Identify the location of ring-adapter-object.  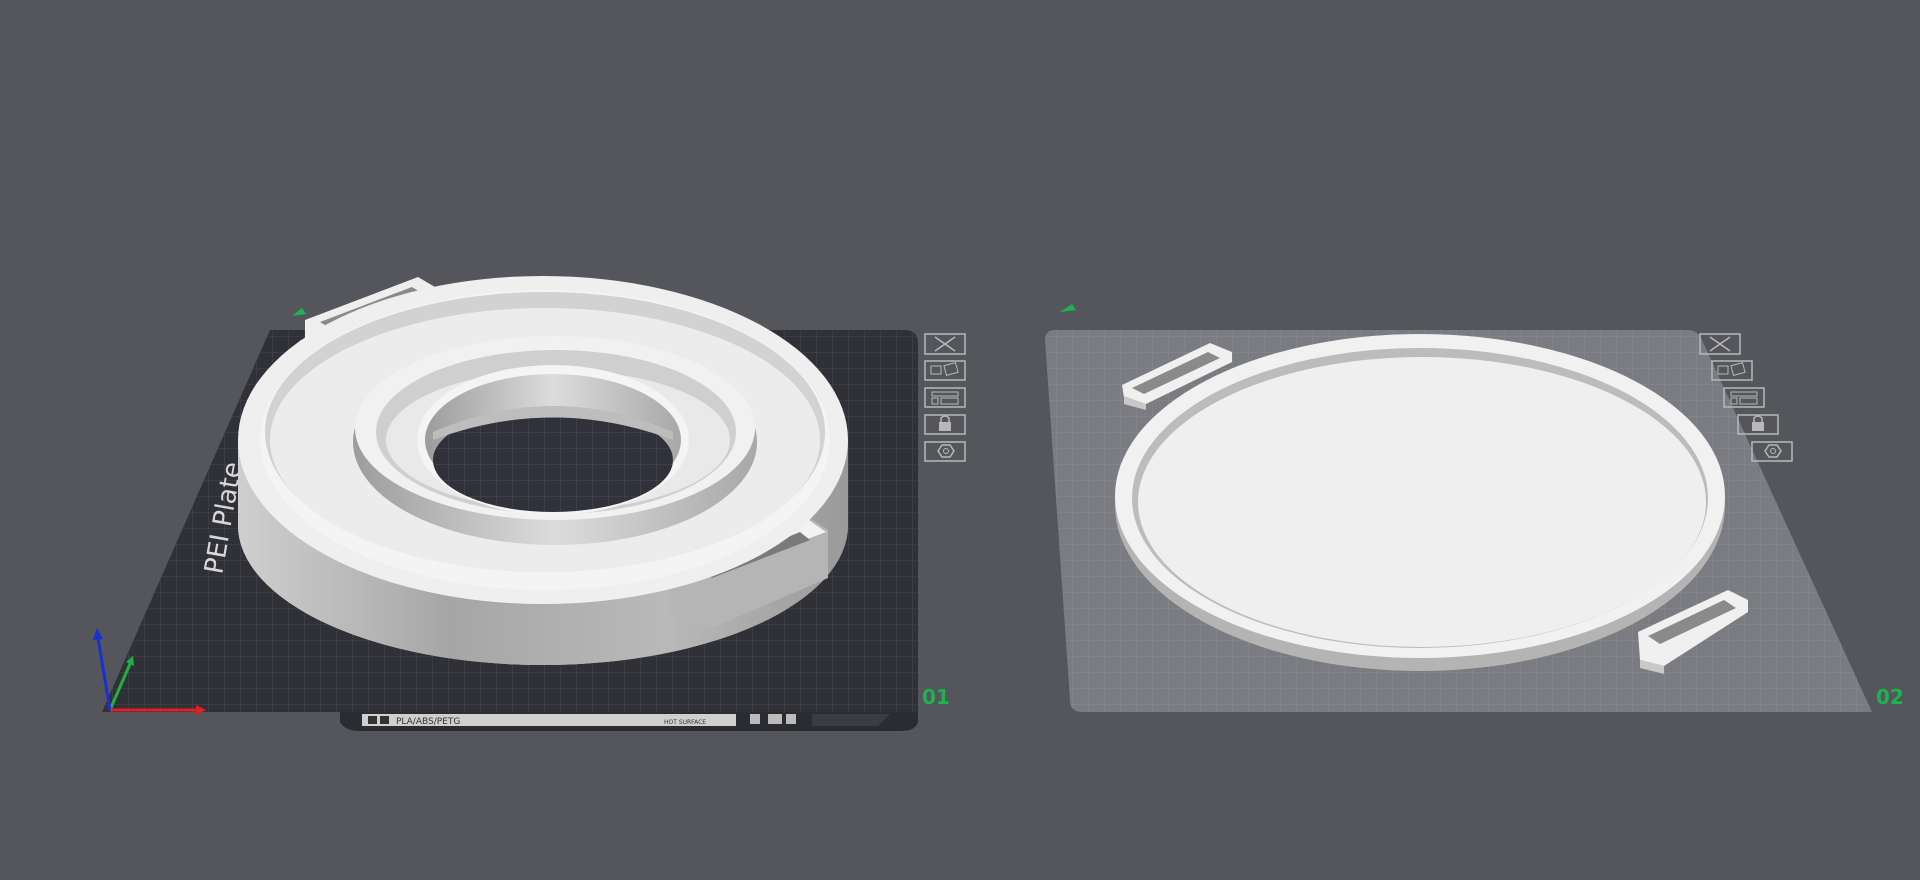
(543, 470).